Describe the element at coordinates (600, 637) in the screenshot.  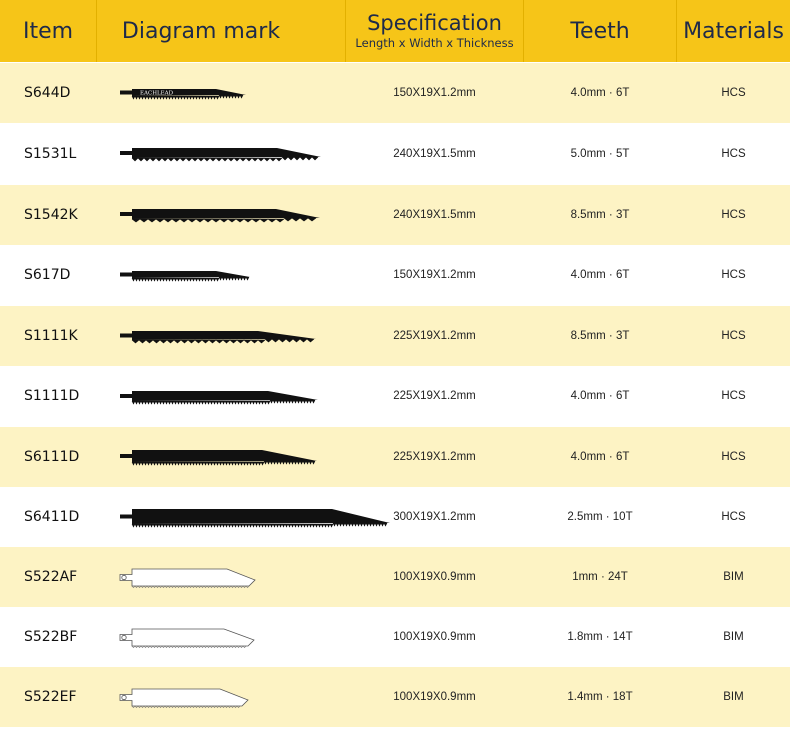
I see `teeth-value: 1.8mm · 14T` at that location.